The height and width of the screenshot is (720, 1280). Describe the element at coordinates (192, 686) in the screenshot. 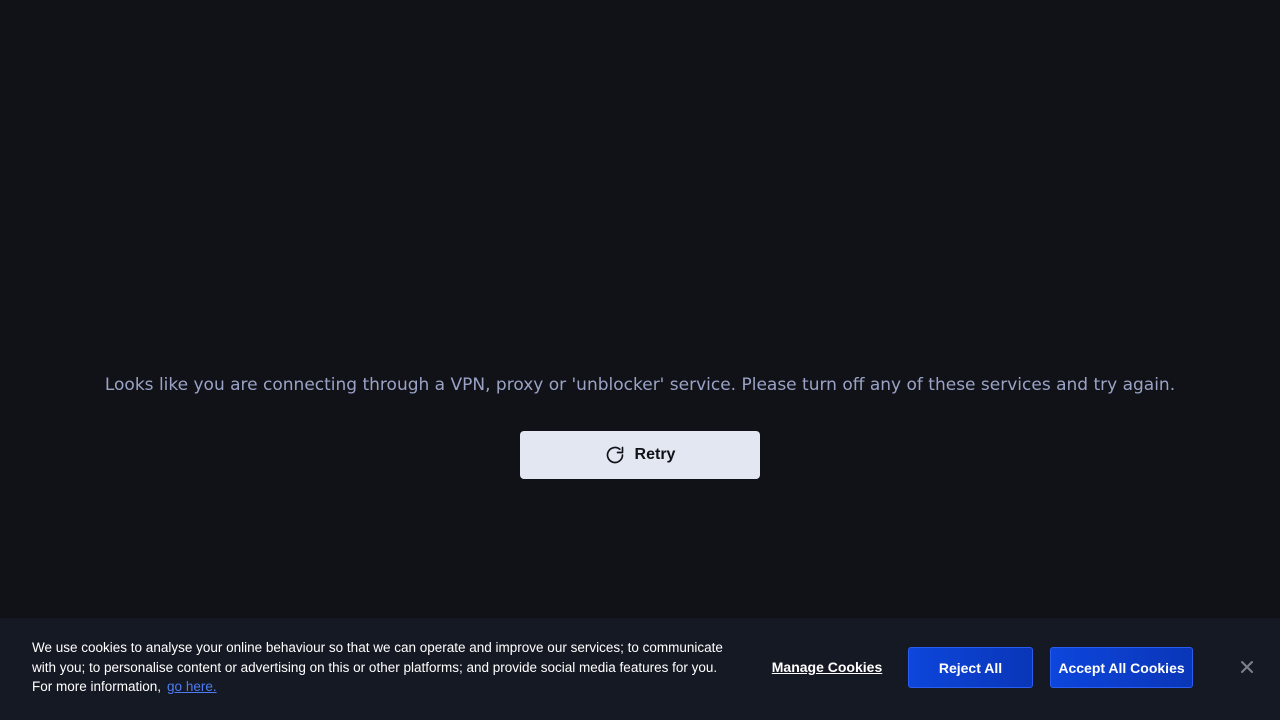

I see `more-info-link: go here.` at that location.